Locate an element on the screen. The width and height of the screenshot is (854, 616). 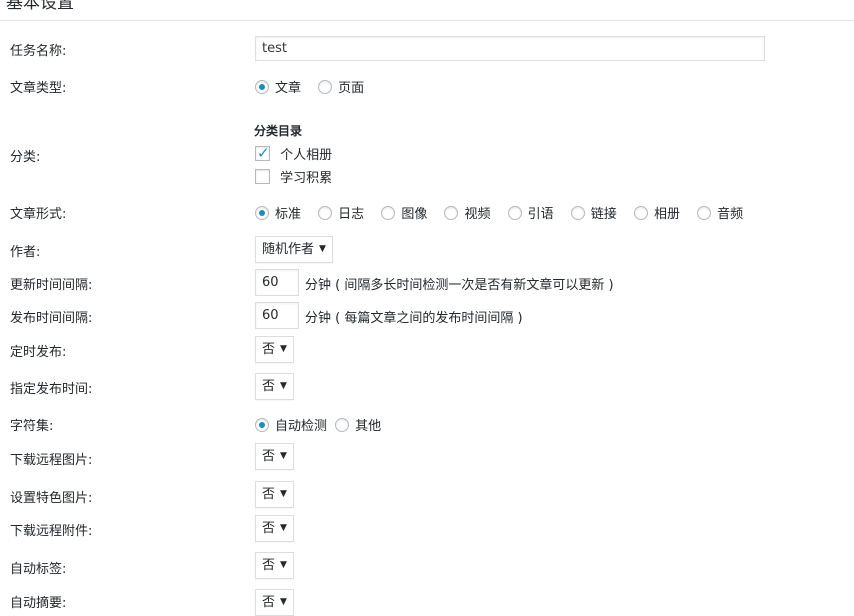
post-format-option-gallery: 相册 is located at coordinates (656, 212).